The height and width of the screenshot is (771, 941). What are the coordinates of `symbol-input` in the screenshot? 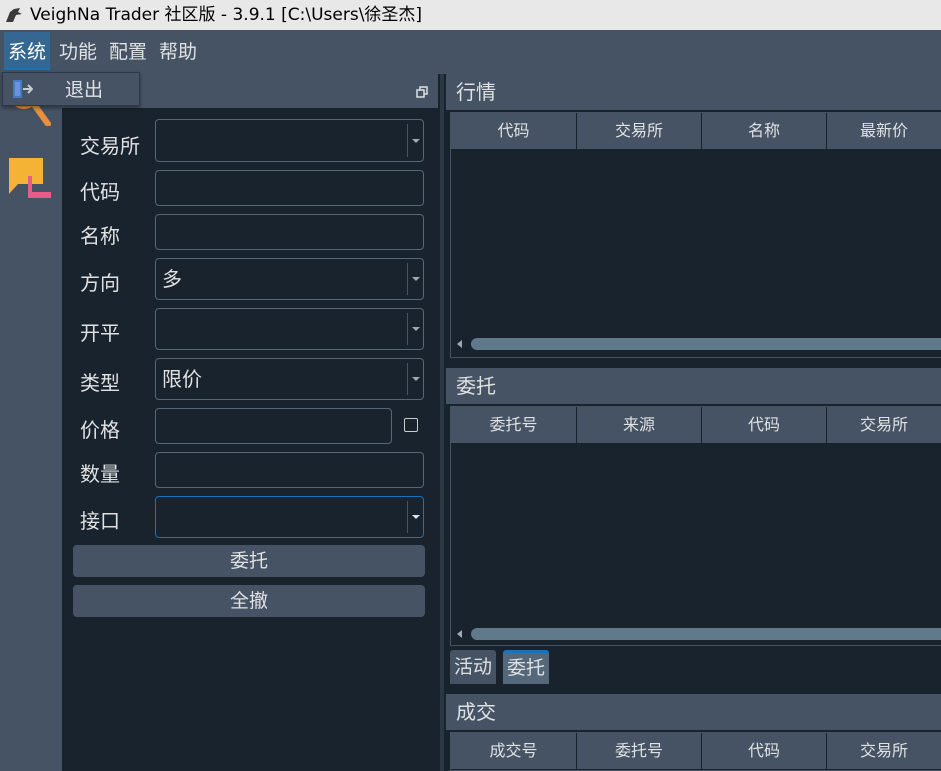 It's located at (289, 188).